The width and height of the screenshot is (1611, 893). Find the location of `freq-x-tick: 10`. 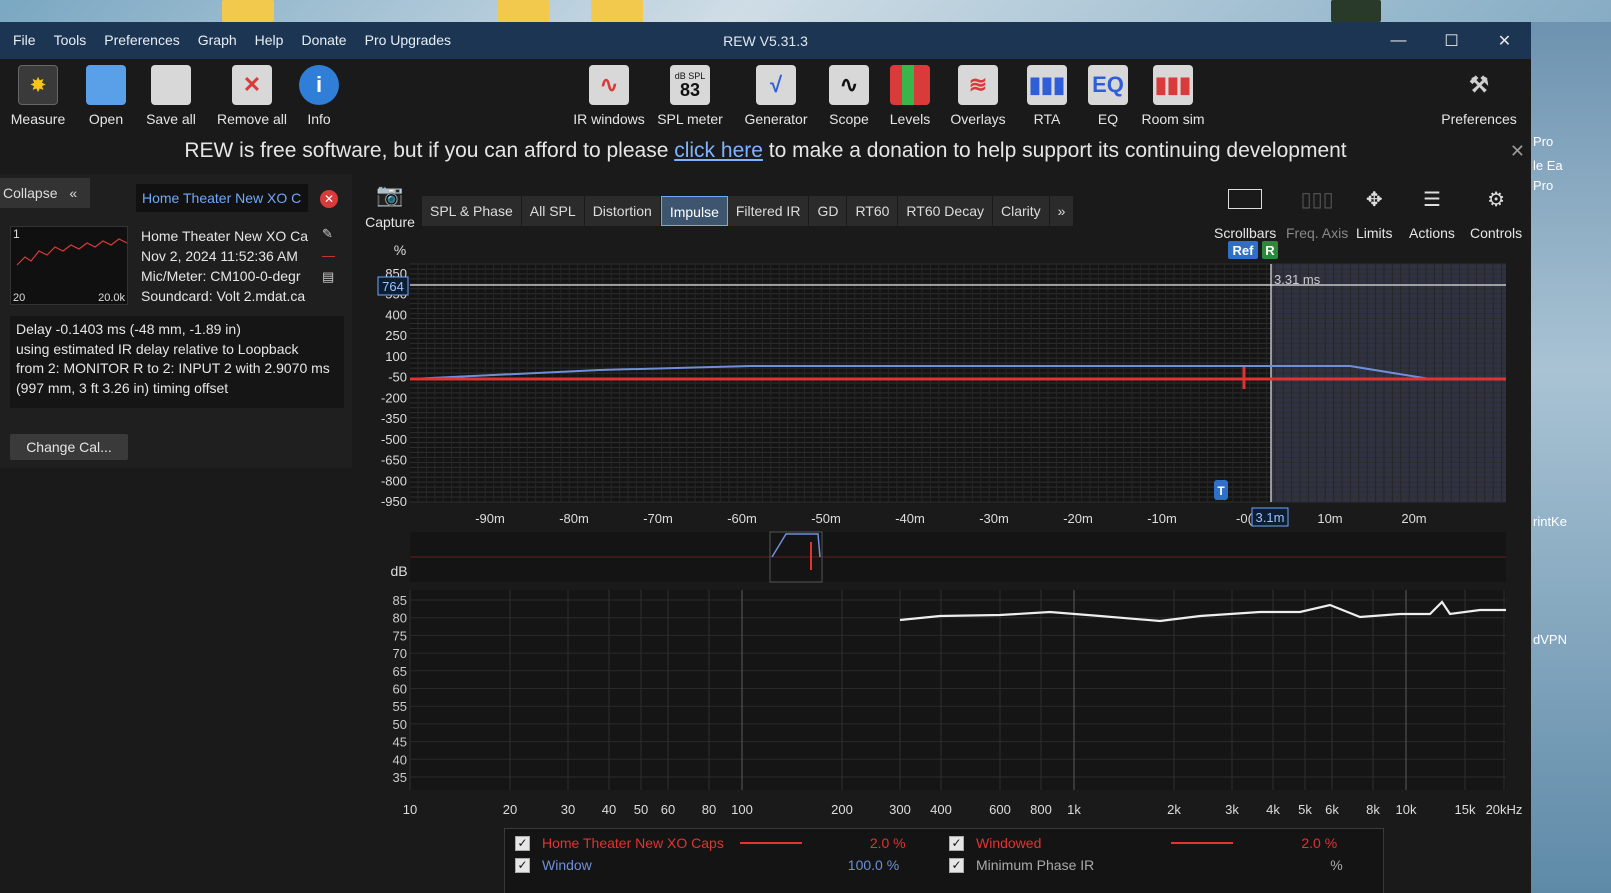

freq-x-tick: 10 is located at coordinates (410, 809).